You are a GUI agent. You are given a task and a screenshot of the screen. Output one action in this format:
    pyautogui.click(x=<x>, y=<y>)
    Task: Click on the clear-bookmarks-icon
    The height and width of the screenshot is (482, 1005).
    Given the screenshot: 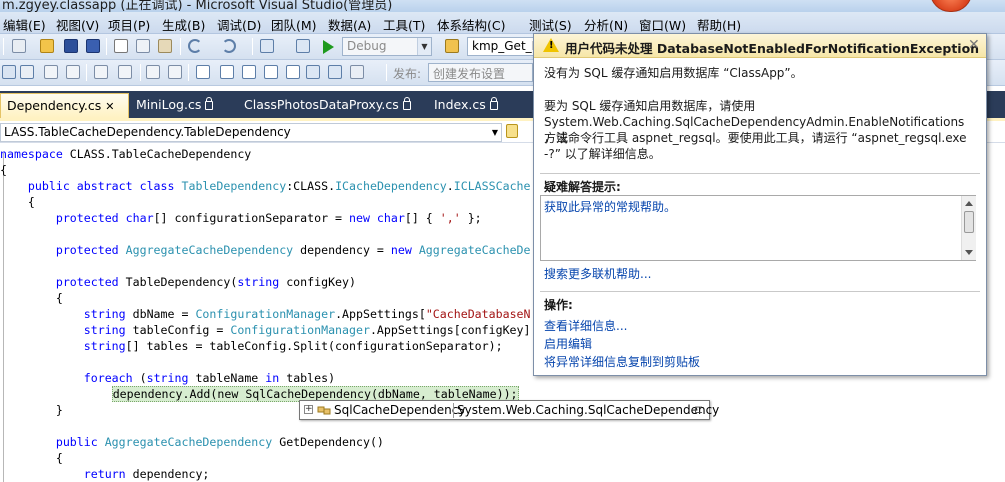 What is the action you would take?
    pyautogui.click(x=357, y=72)
    